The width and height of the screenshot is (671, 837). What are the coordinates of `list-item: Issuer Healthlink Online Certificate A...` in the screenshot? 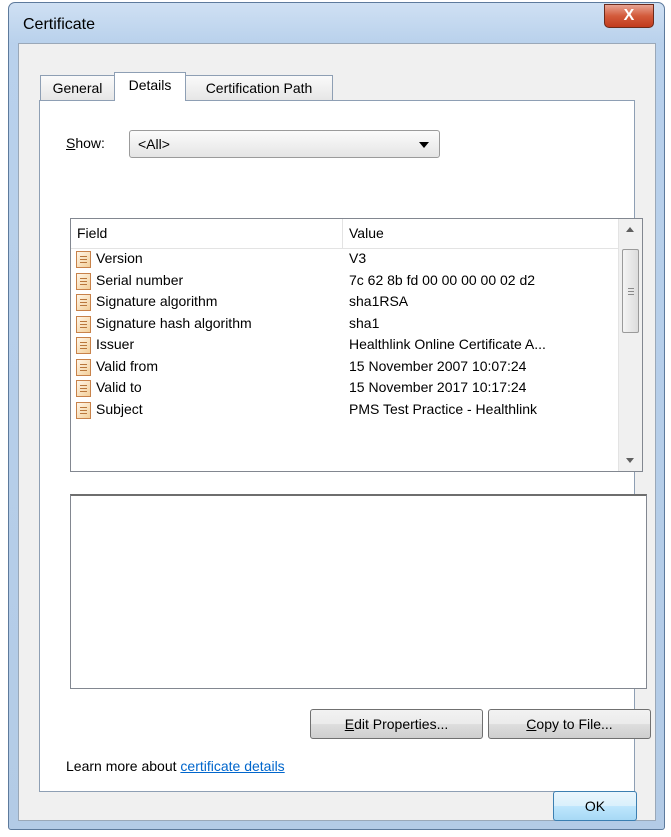 It's located at (345, 346).